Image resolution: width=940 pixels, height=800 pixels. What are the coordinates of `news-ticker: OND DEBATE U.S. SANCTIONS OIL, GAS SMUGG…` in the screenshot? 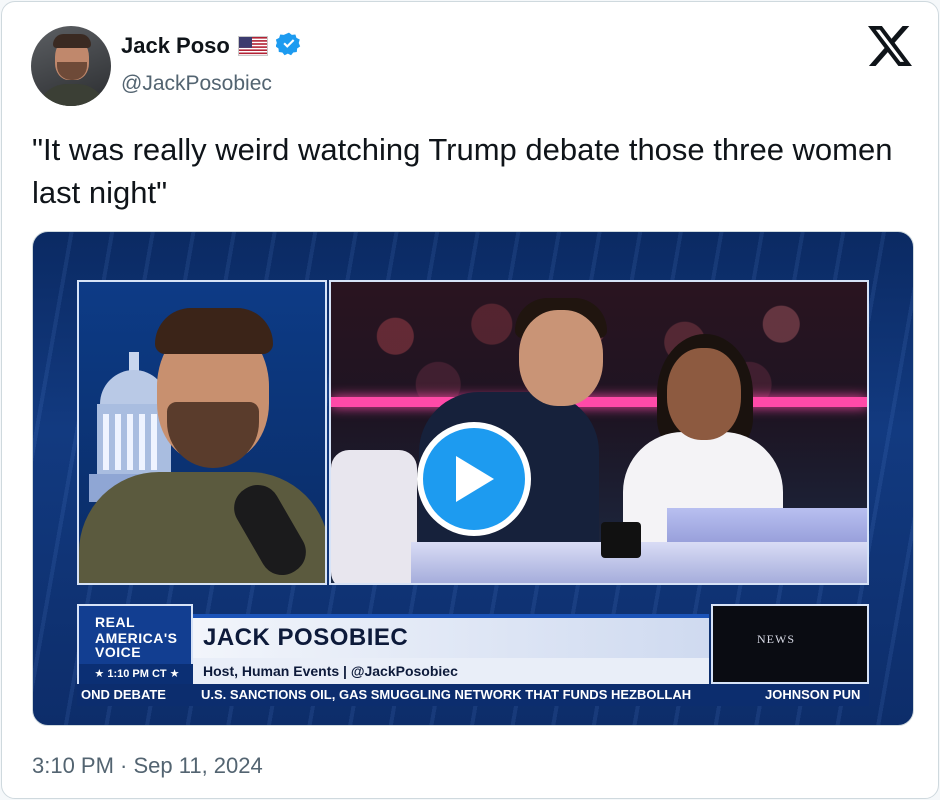 It's located at (473, 695).